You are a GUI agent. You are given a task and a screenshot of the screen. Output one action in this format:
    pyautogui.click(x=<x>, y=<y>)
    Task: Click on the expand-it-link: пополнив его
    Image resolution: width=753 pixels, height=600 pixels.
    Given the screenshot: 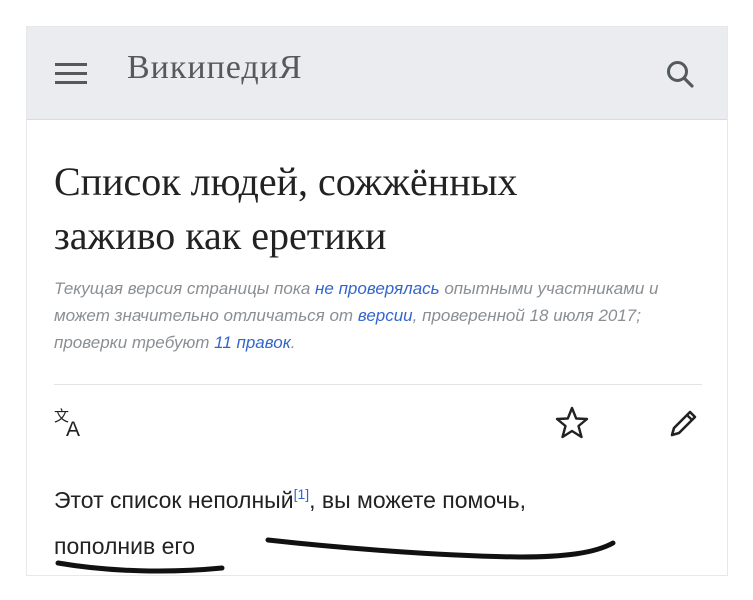 What is the action you would take?
    pyautogui.click(x=124, y=546)
    